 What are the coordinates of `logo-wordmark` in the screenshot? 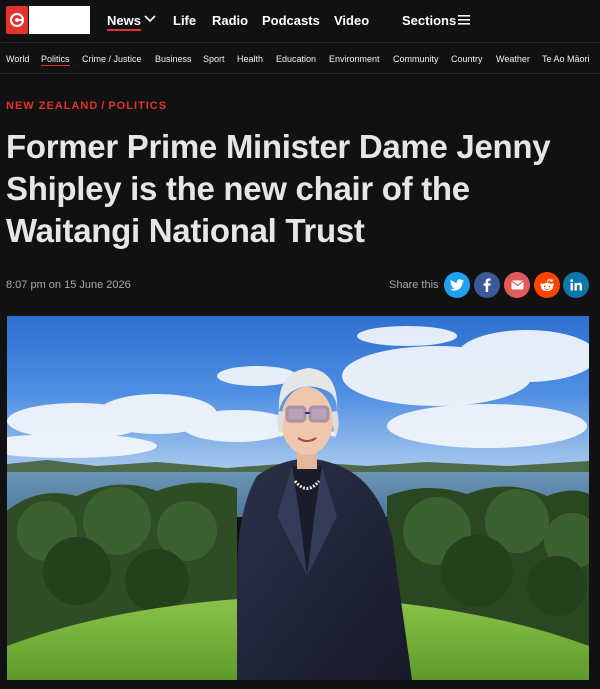 It's located at (59, 20).